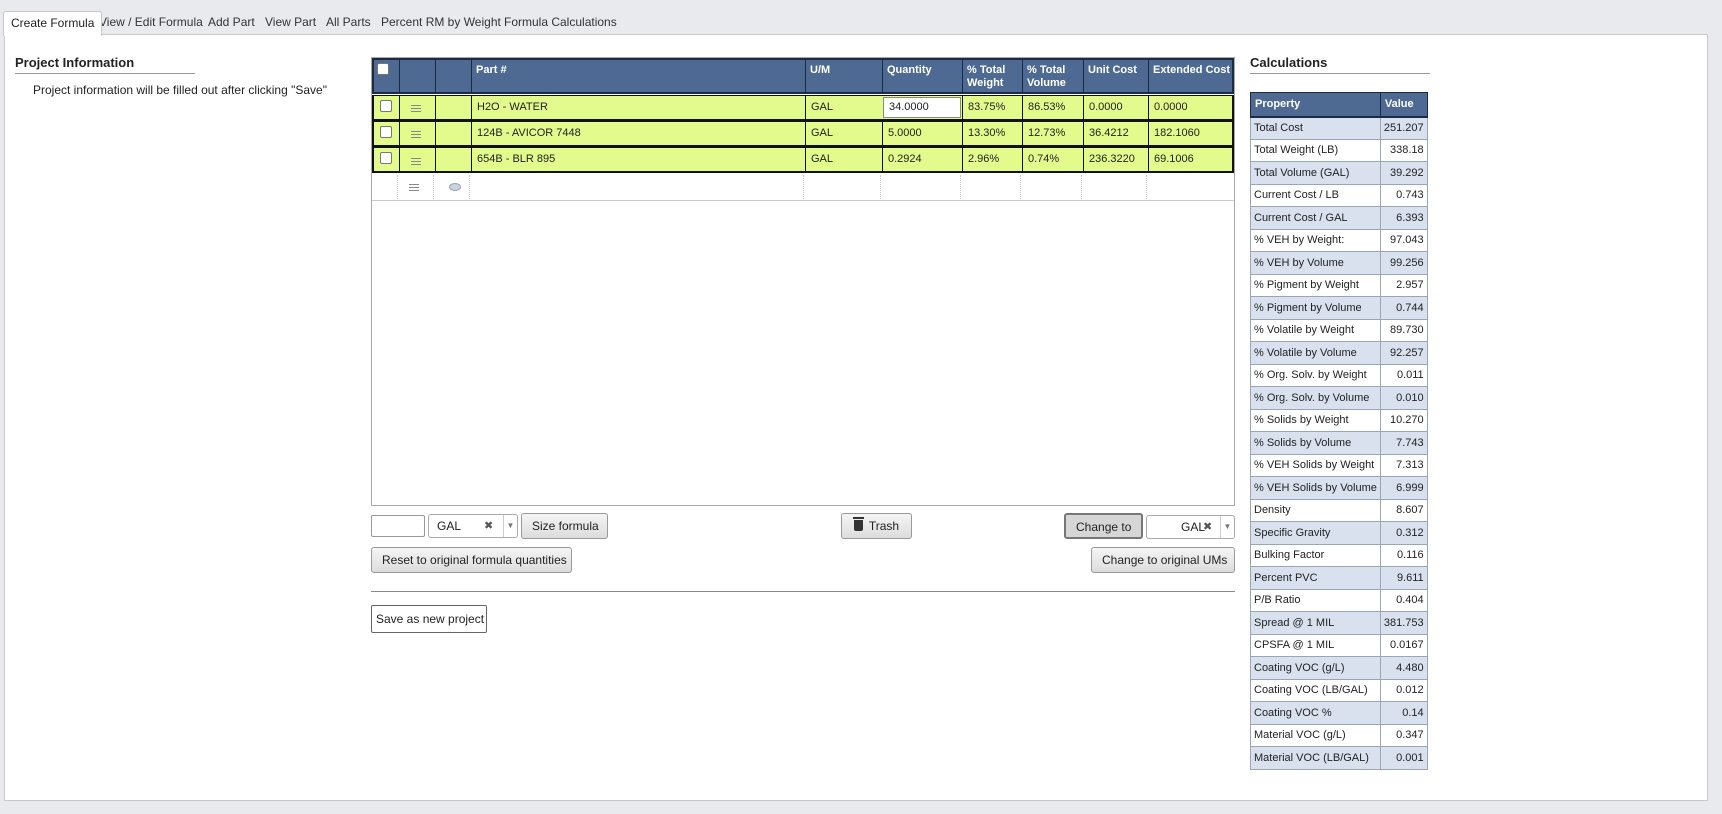 The image size is (1722, 814). I want to click on tab-all-parts: All Parts, so click(348, 23).